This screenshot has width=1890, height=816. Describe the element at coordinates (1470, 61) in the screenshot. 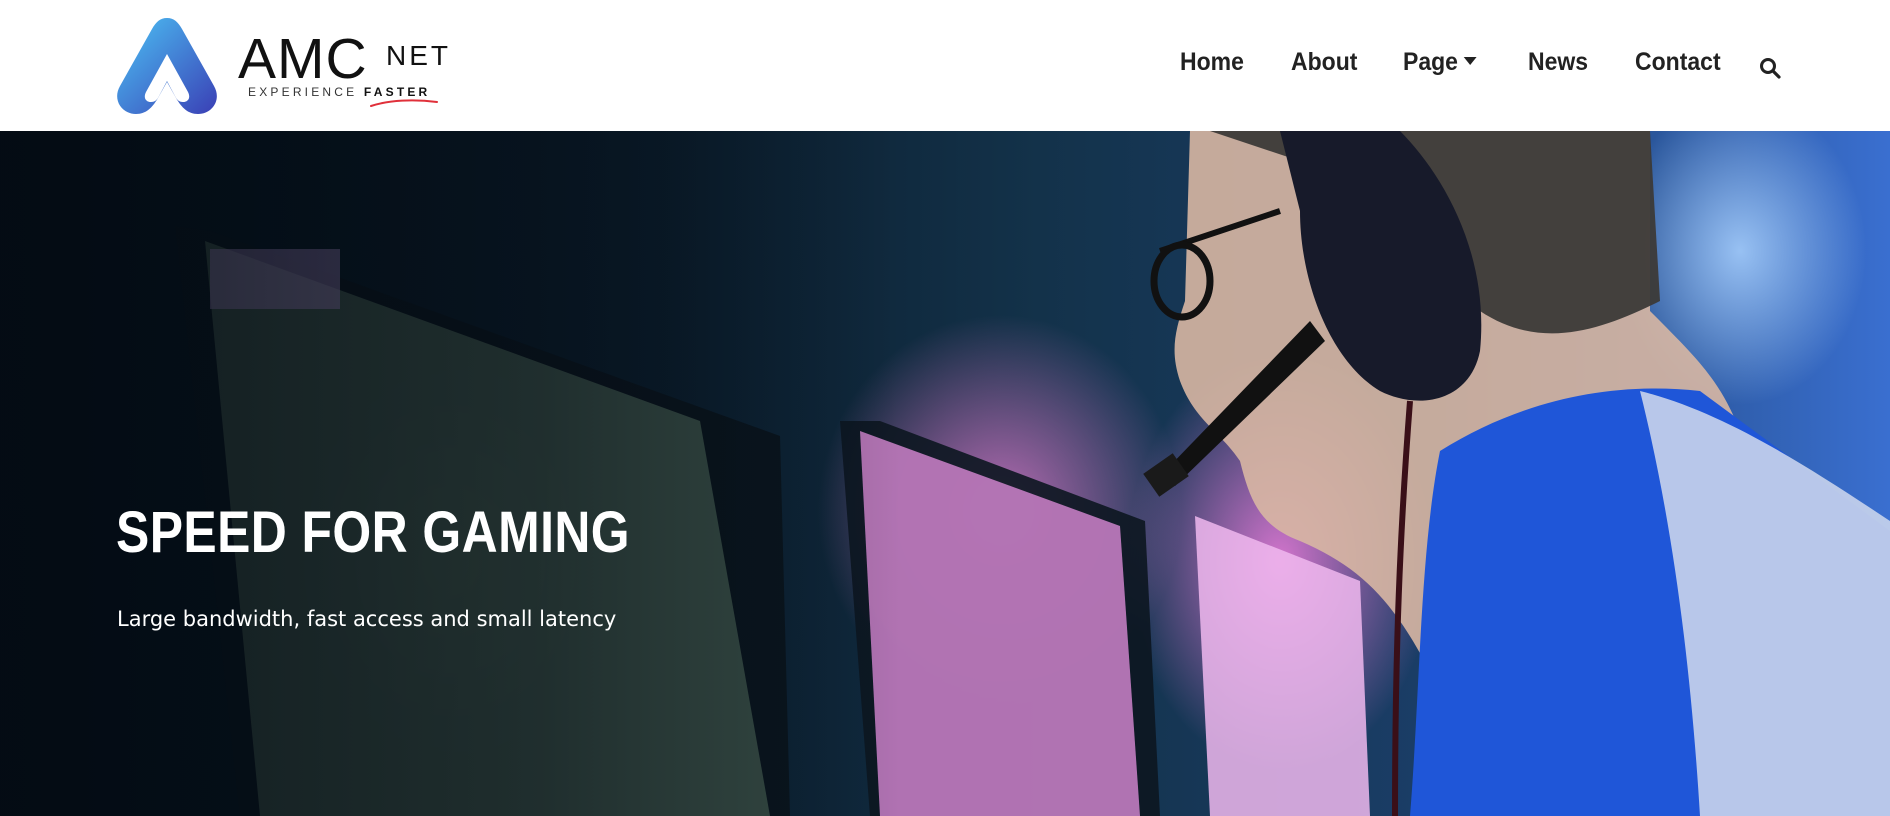

I see `caret-down-icon` at that location.